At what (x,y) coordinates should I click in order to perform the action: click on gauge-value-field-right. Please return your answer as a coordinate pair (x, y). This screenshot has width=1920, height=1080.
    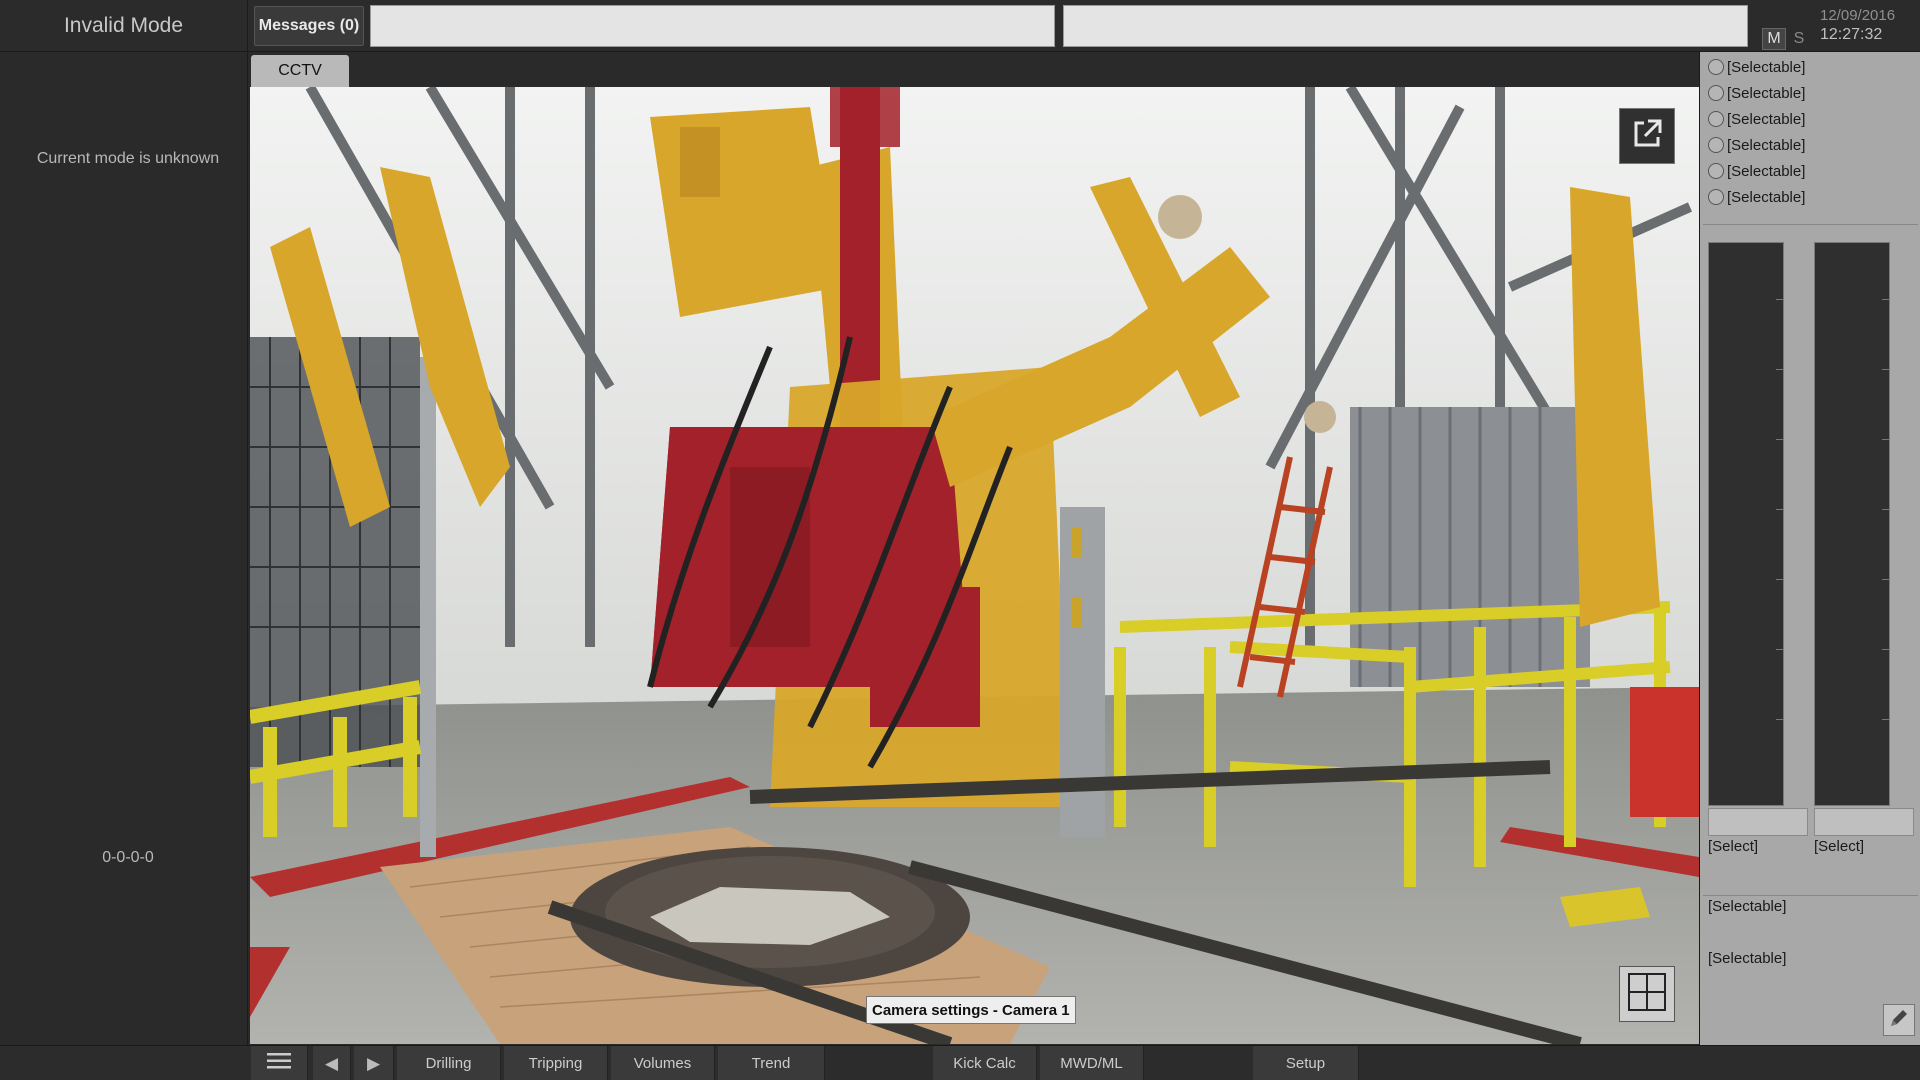
    Looking at the image, I should click on (1864, 822).